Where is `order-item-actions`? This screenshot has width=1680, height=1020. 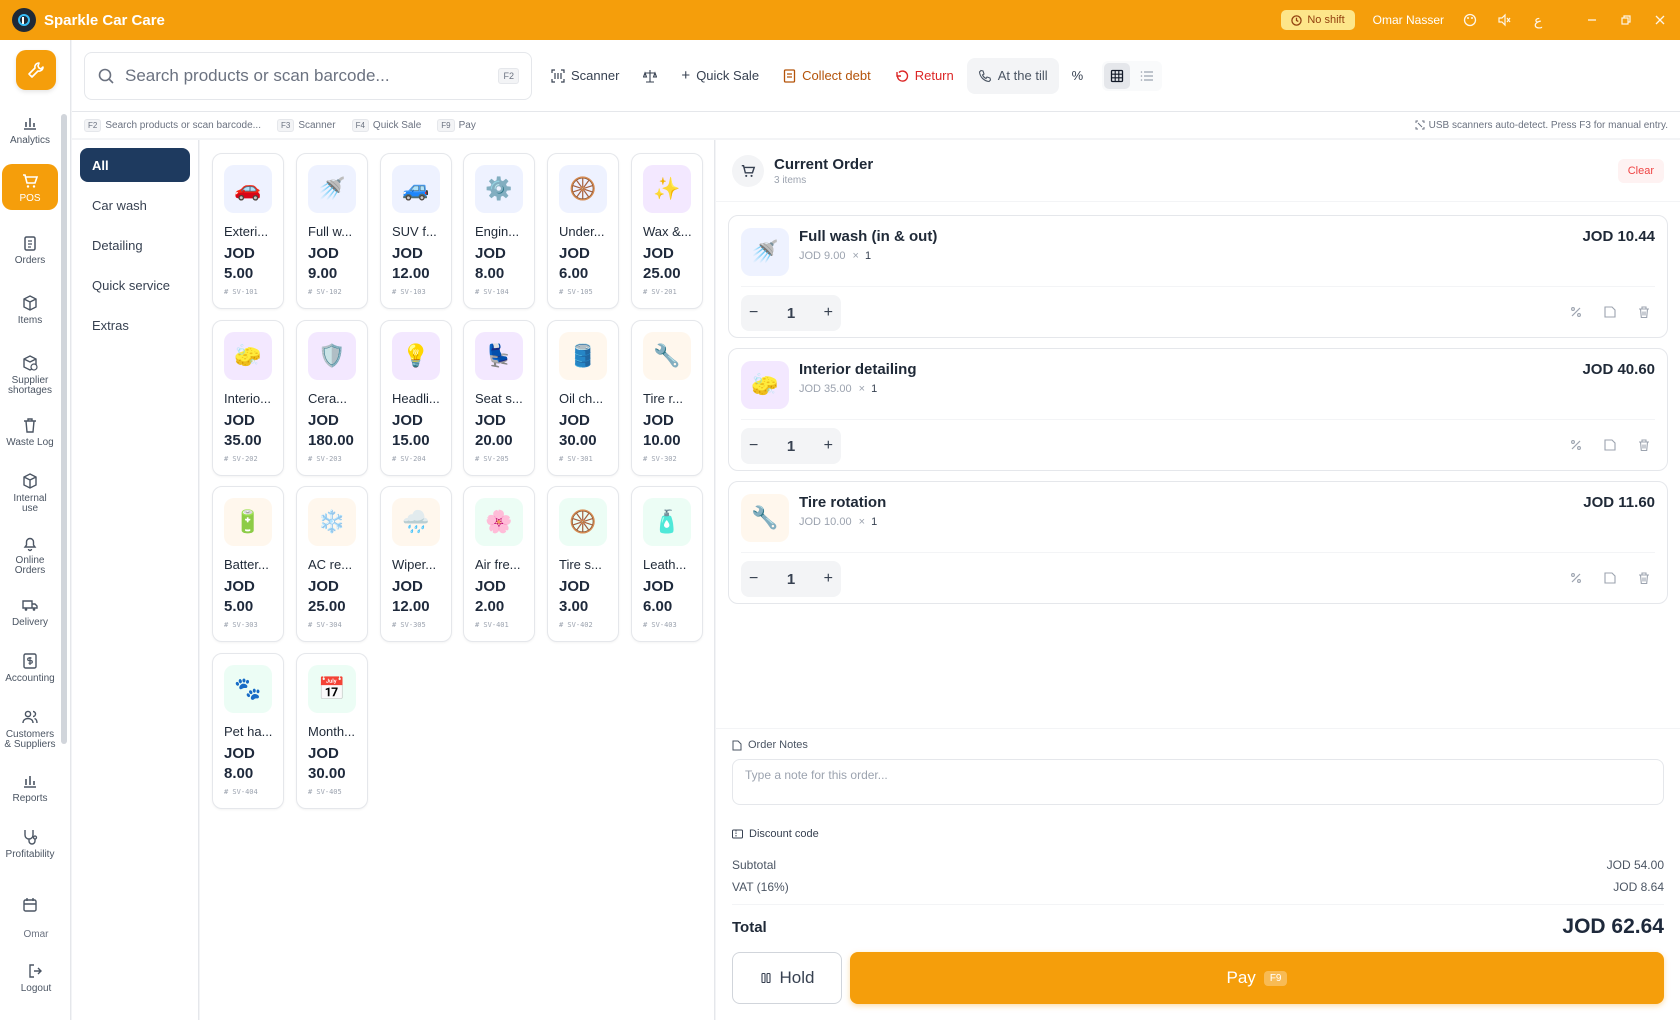 order-item-actions is located at coordinates (1610, 578).